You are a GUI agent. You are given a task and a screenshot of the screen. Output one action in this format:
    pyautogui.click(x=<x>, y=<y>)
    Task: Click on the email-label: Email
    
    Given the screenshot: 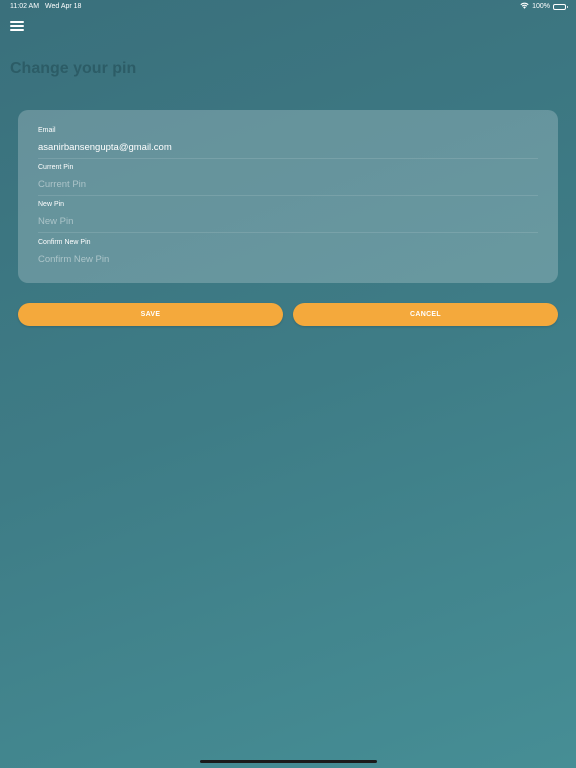 What is the action you would take?
    pyautogui.click(x=47, y=130)
    